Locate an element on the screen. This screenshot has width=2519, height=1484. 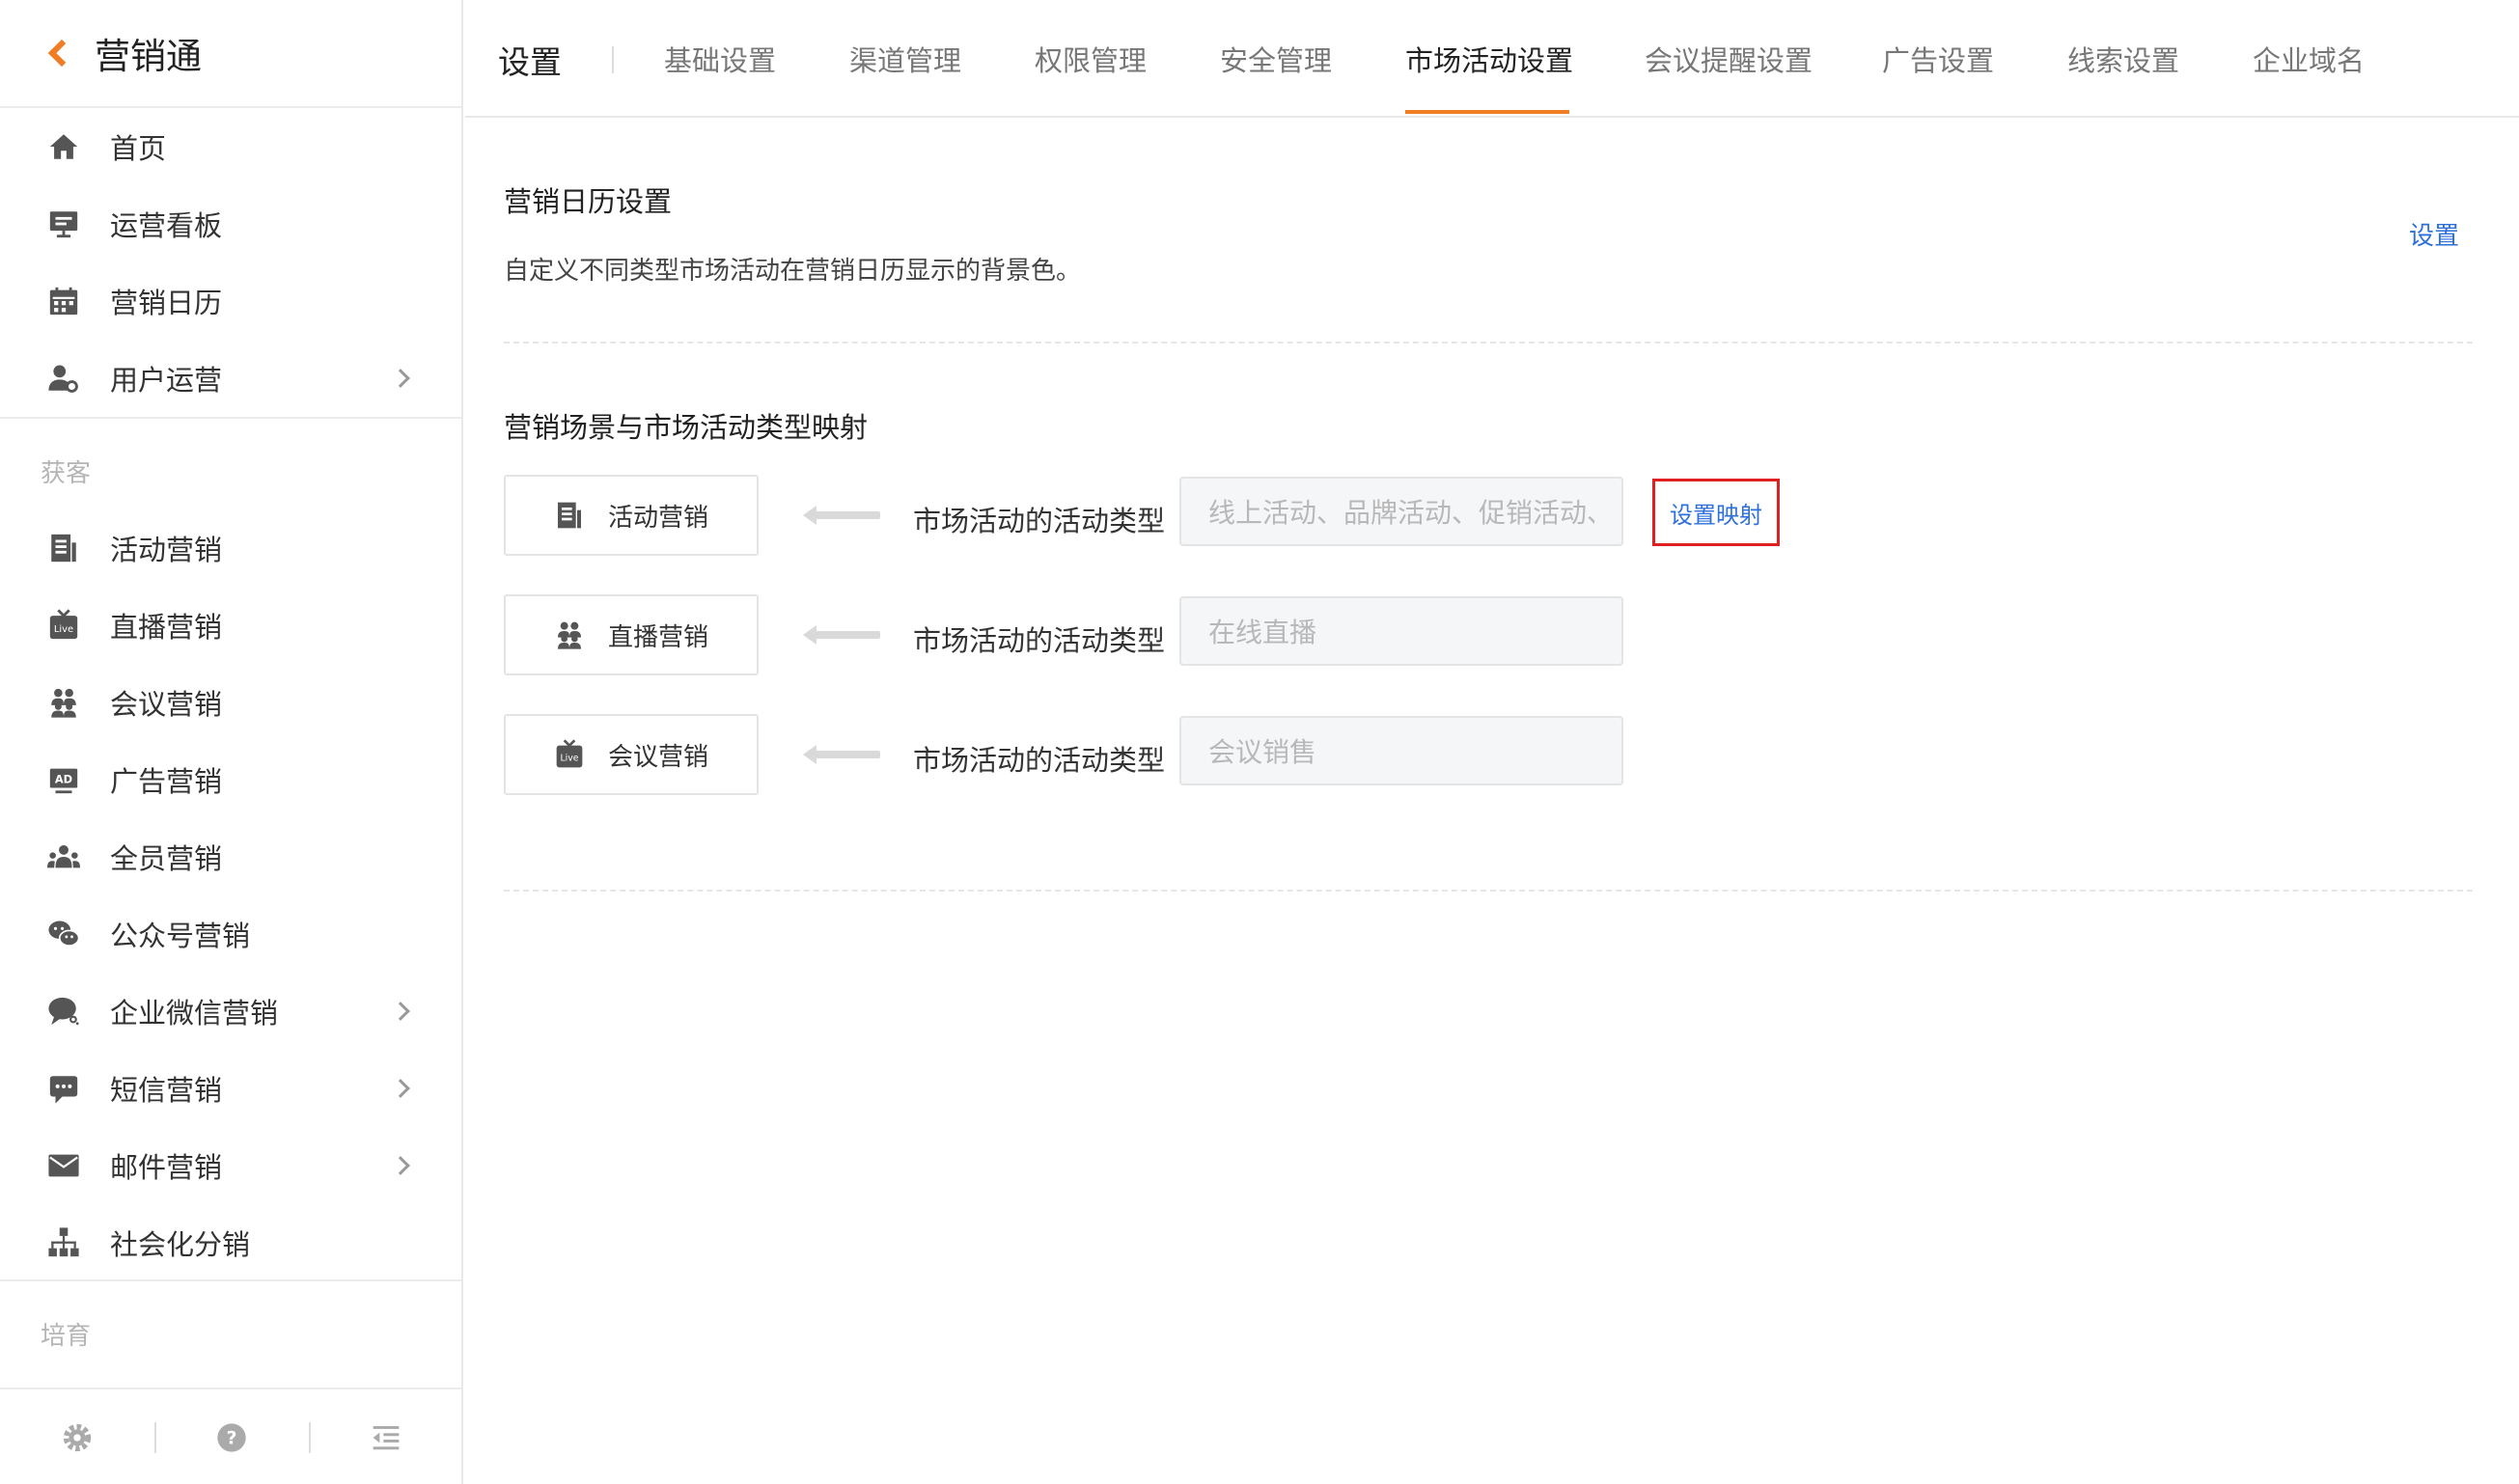
sidebar-item-meeting-marketing: 会议营销 is located at coordinates (230, 702).